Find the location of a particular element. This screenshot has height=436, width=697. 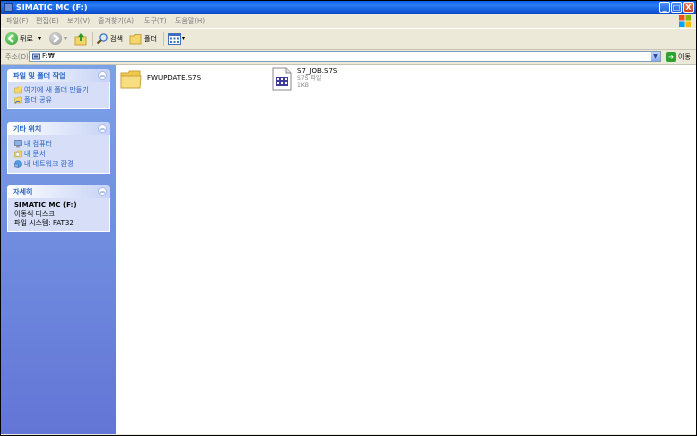

panel-header: 자세히 ︽ is located at coordinates (58, 191).